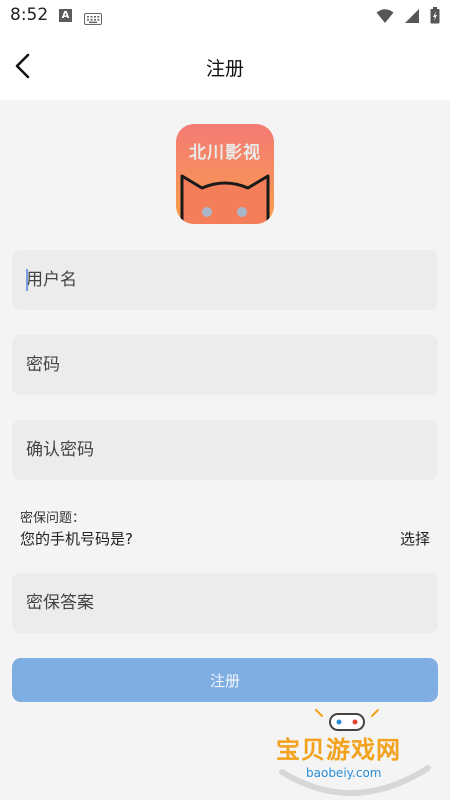  I want to click on watermark: 宝贝游戏网 baobeiy.com, so click(353, 753).